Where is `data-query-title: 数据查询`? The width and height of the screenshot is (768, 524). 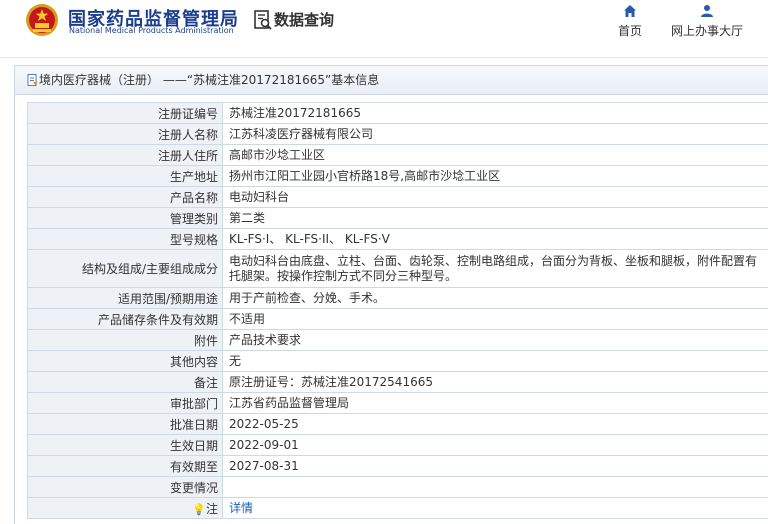
data-query-title: 数据查询 is located at coordinates (304, 19).